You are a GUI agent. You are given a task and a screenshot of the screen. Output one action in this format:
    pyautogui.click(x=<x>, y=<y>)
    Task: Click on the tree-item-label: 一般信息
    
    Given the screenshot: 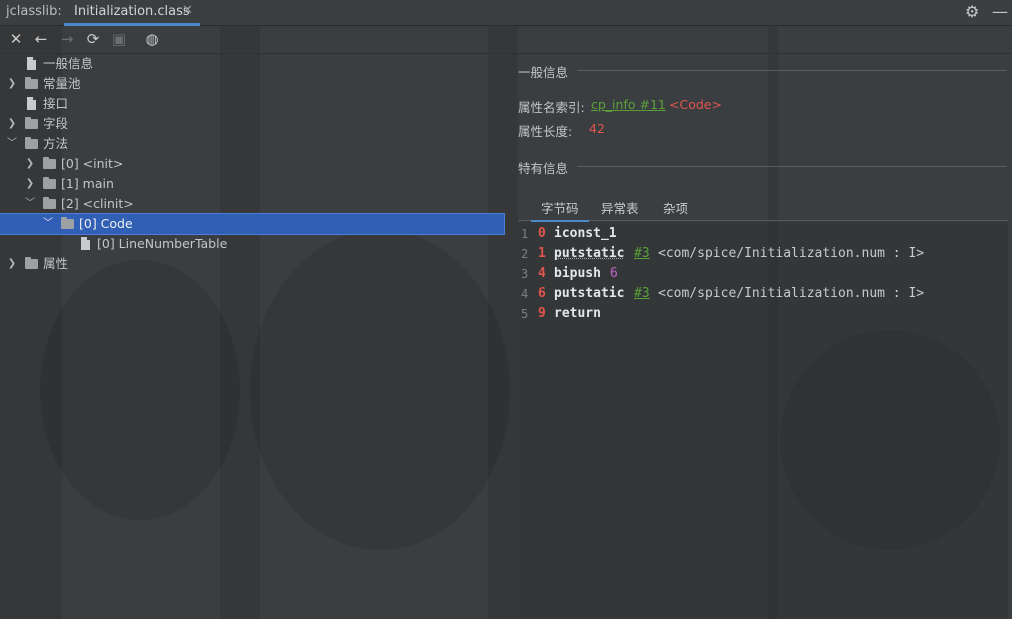 What is the action you would take?
    pyautogui.click(x=68, y=63)
    